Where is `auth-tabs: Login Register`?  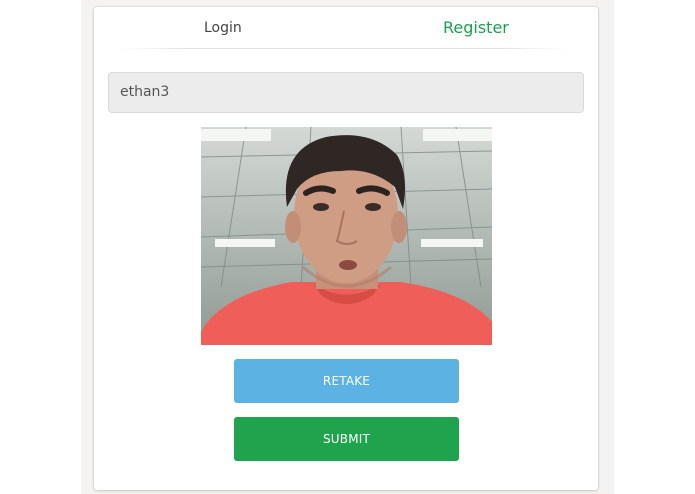 auth-tabs: Login Register is located at coordinates (346, 28).